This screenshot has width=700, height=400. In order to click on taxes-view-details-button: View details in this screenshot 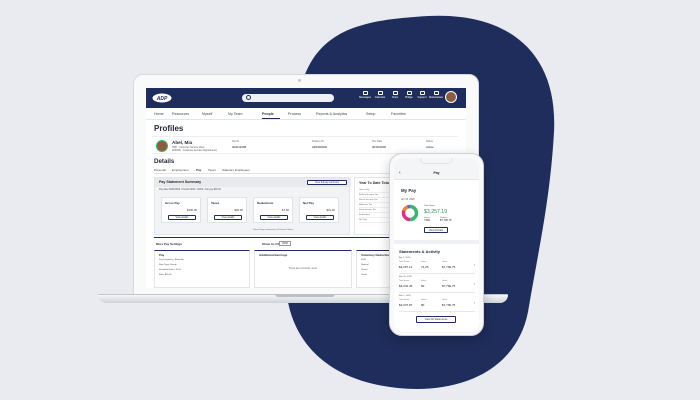, I will do `click(228, 217)`.